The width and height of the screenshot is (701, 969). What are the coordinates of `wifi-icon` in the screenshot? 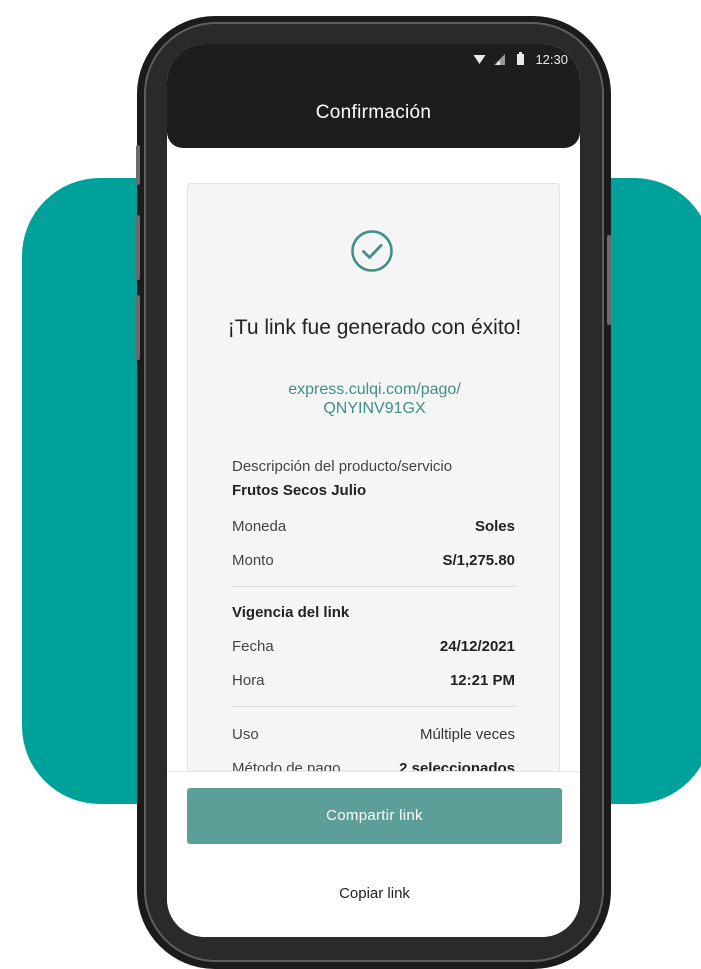 It's located at (479, 60).